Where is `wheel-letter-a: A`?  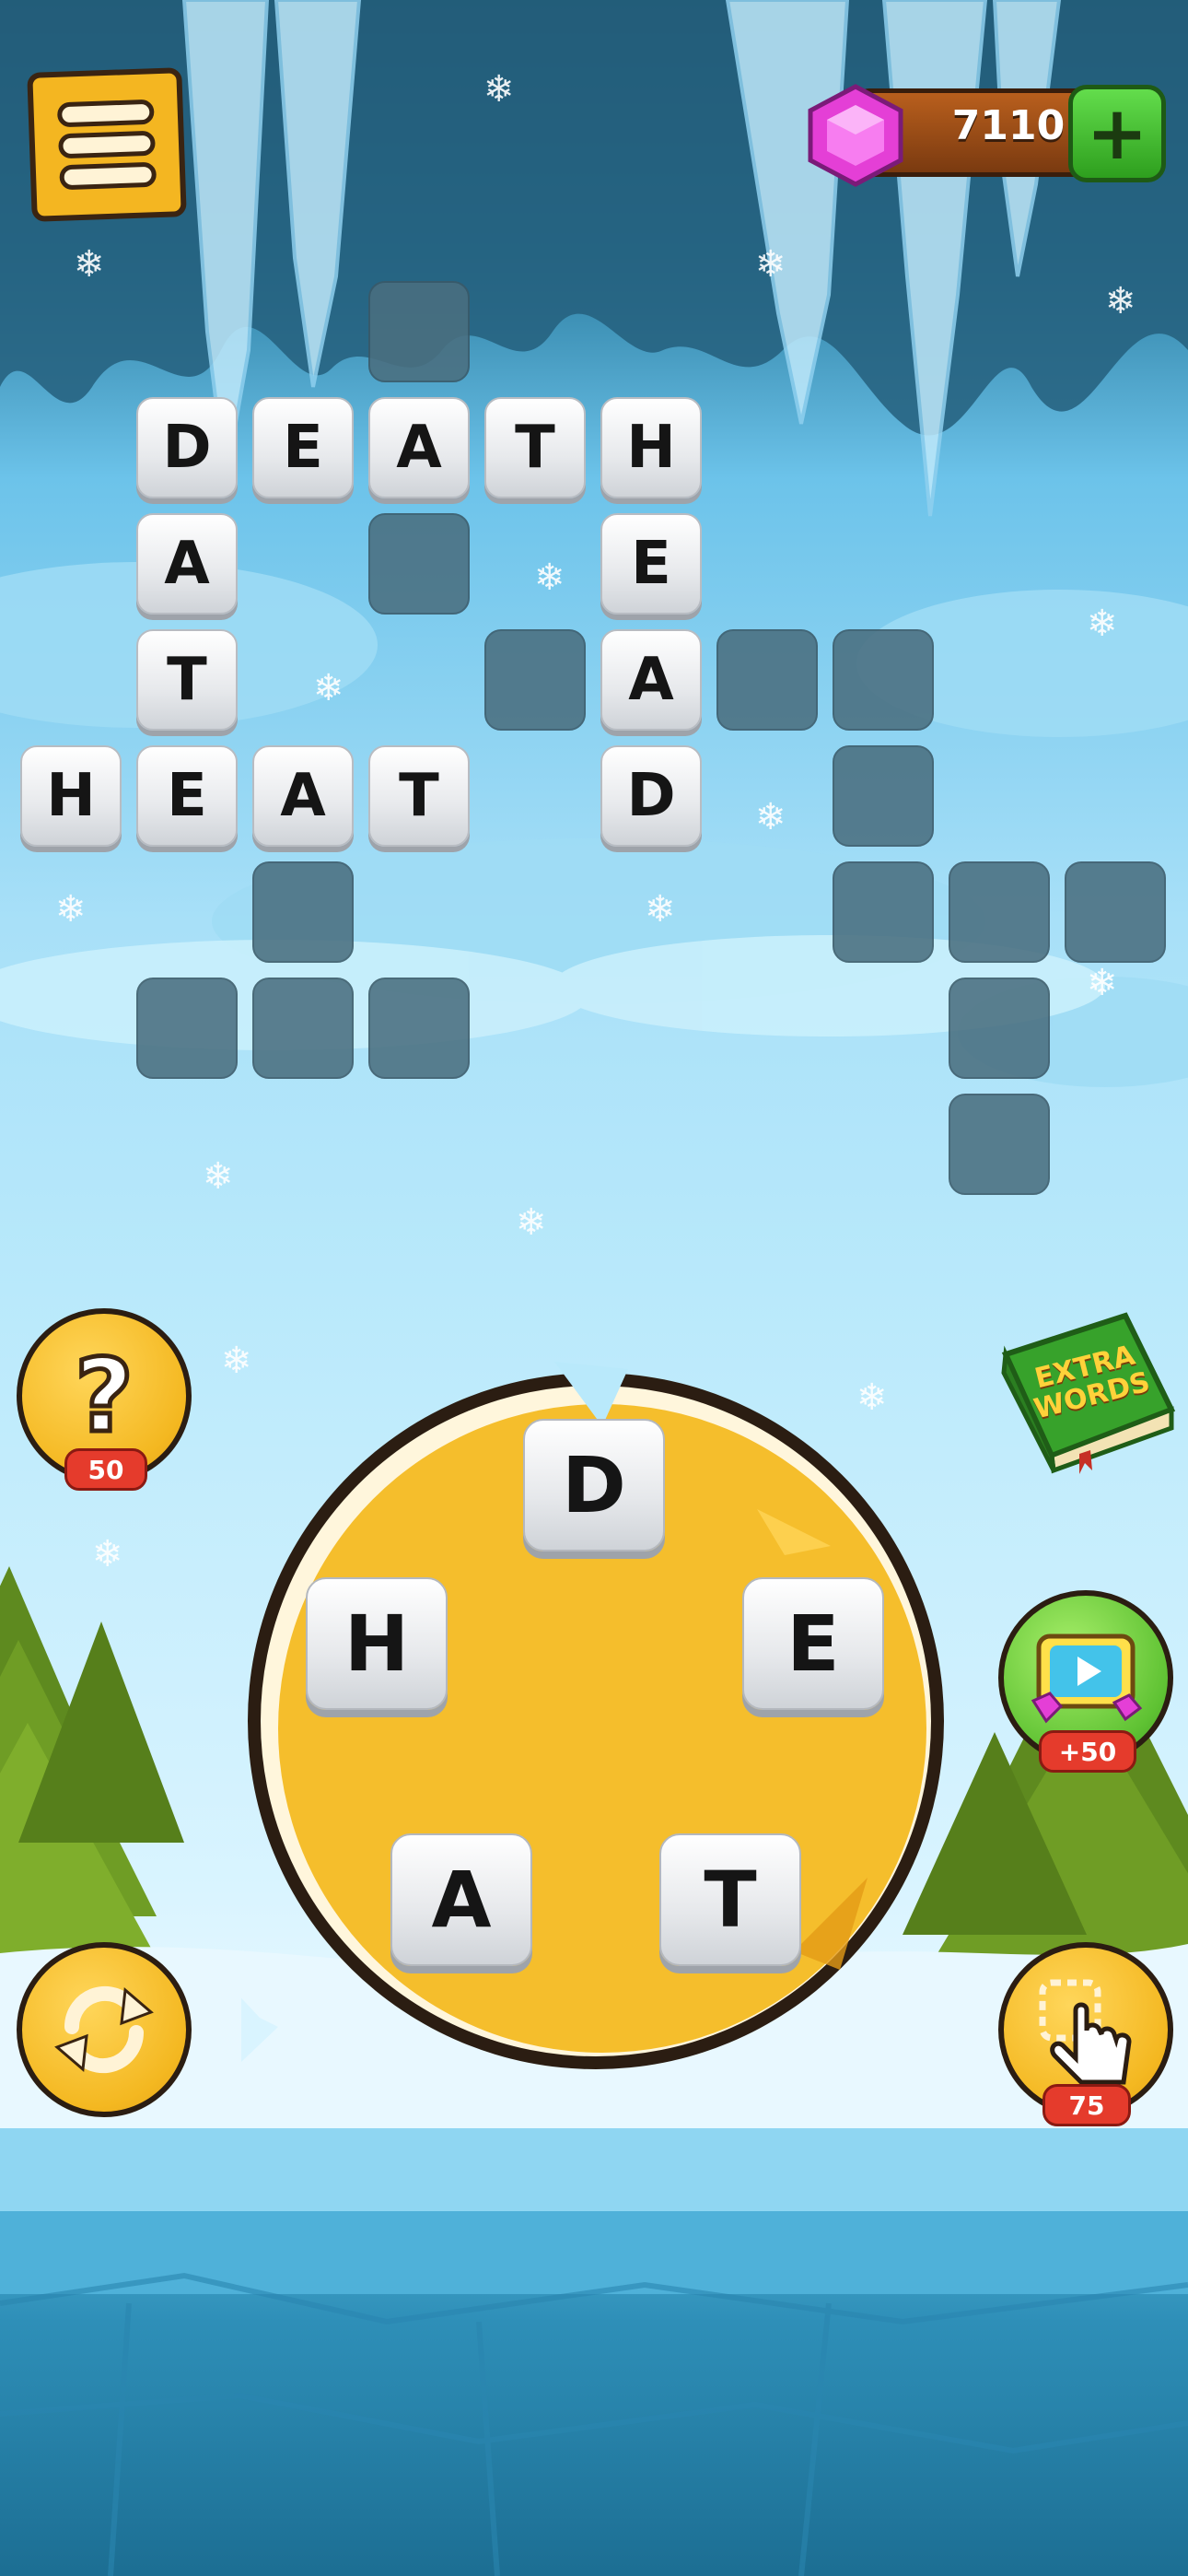
wheel-letter-a: A is located at coordinates (461, 1899).